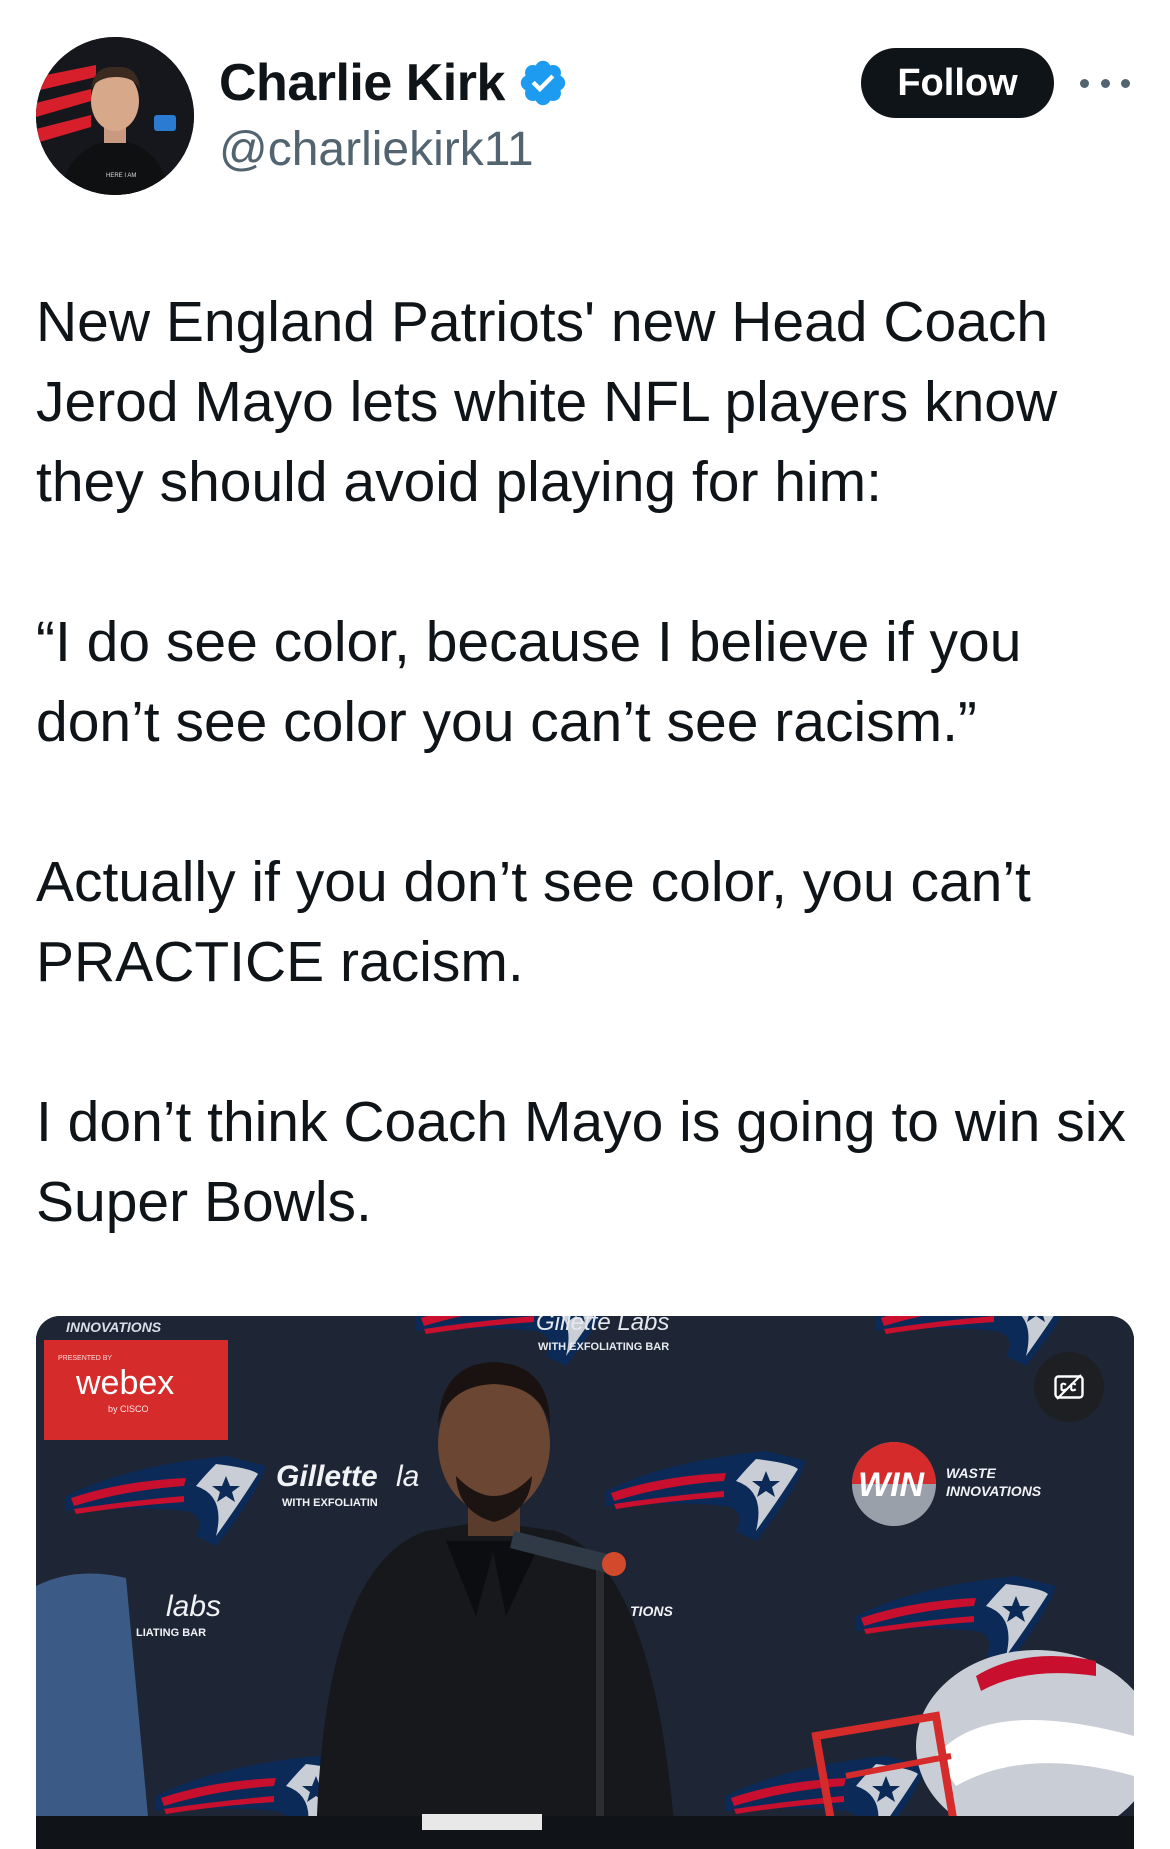 This screenshot has width=1170, height=1849. I want to click on win-innovations-top-text: INNOVATIONS, so click(114, 1327).